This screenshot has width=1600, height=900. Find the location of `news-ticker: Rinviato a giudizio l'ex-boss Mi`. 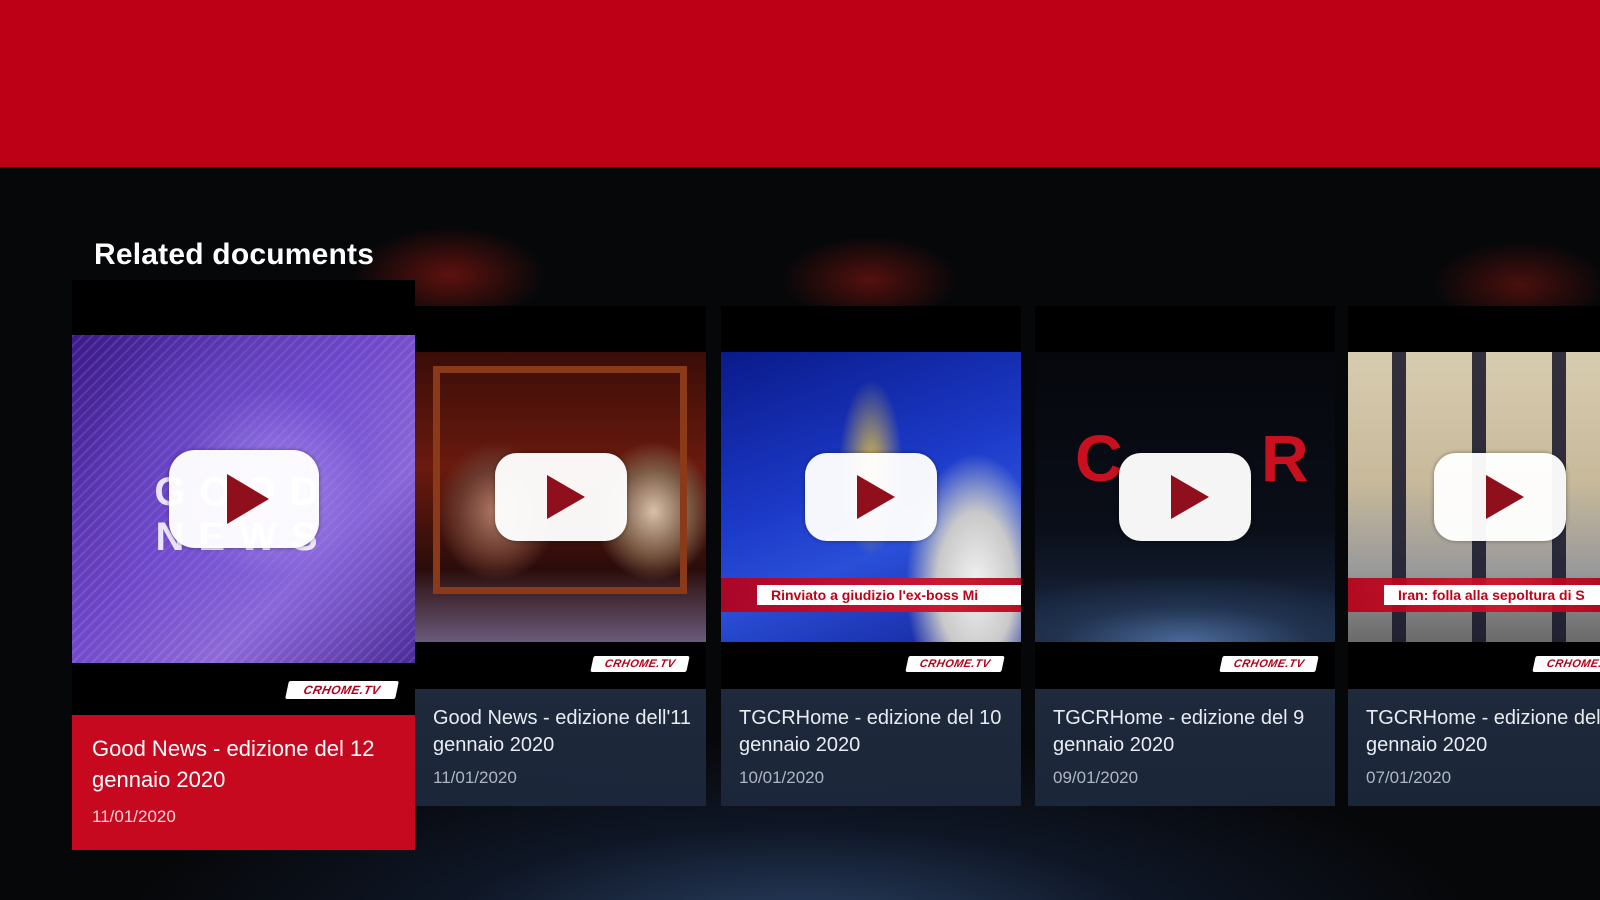

news-ticker: Rinviato a giudizio l'ex-boss Mi is located at coordinates (889, 595).